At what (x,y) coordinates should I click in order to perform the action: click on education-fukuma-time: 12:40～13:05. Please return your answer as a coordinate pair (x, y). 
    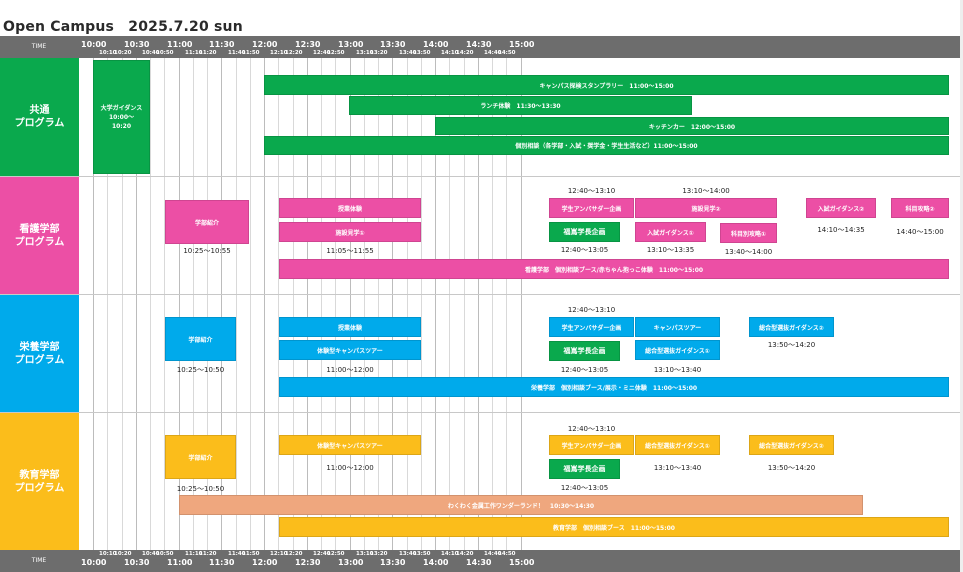
    Looking at the image, I should click on (584, 488).